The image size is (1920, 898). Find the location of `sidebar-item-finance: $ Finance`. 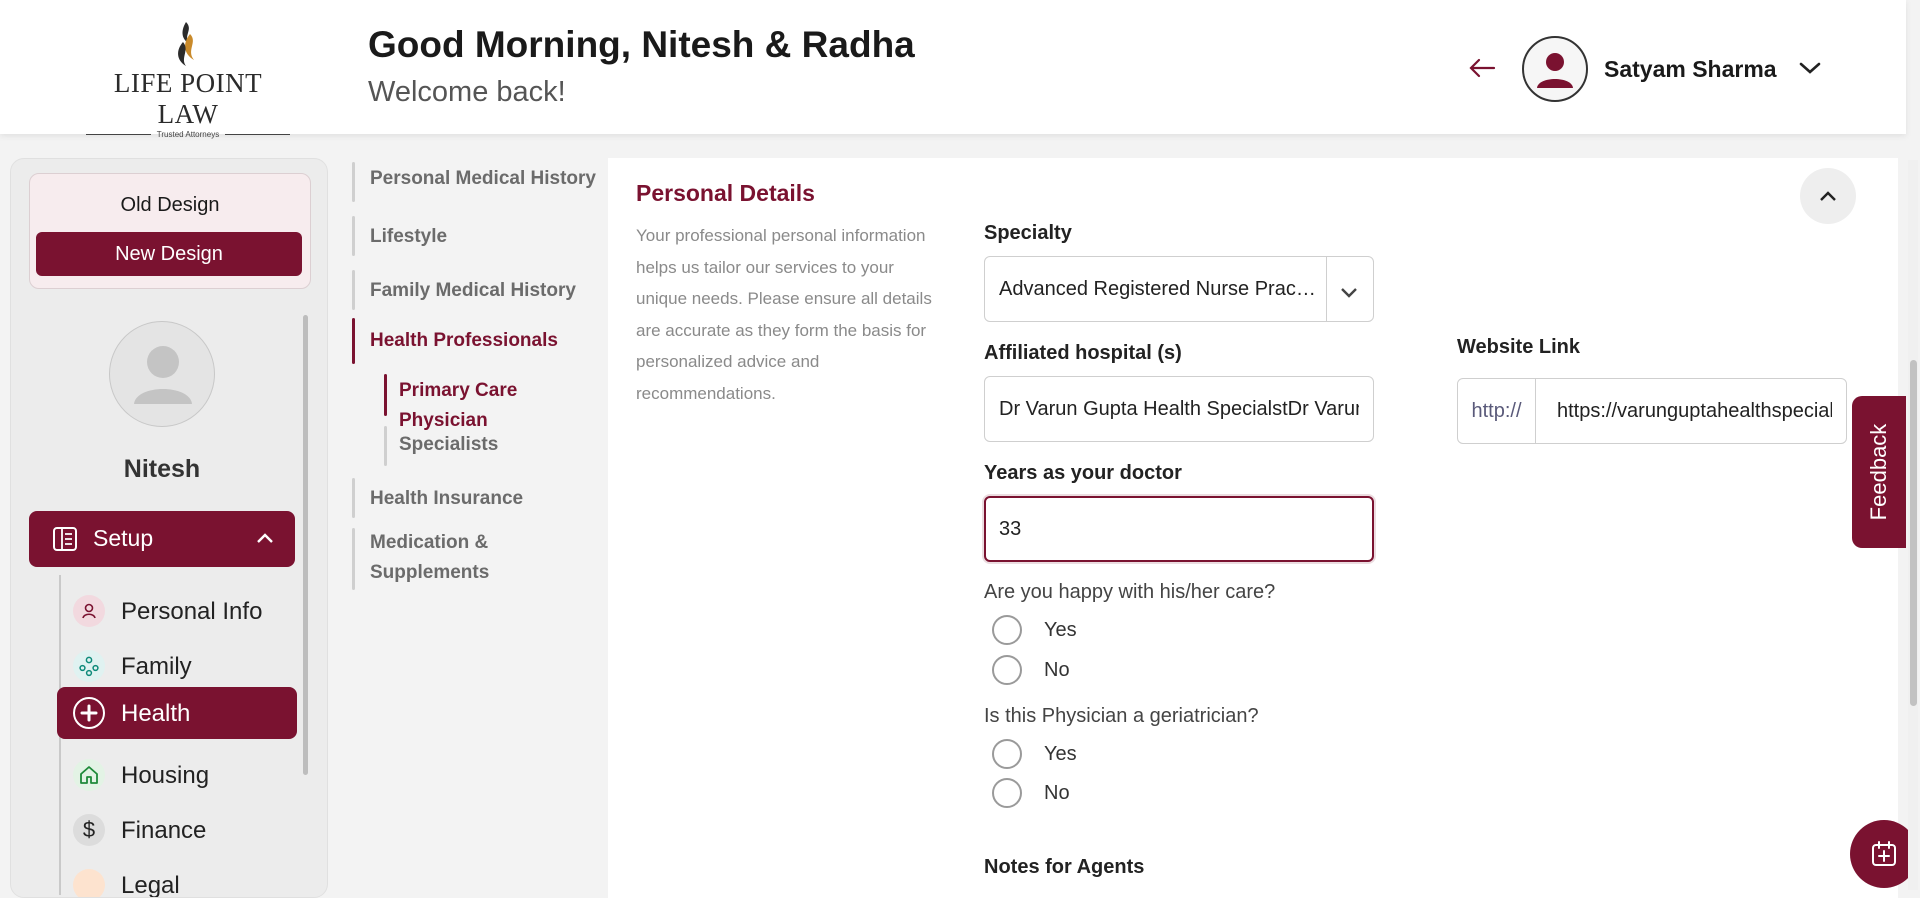

sidebar-item-finance: $ Finance is located at coordinates (177, 830).